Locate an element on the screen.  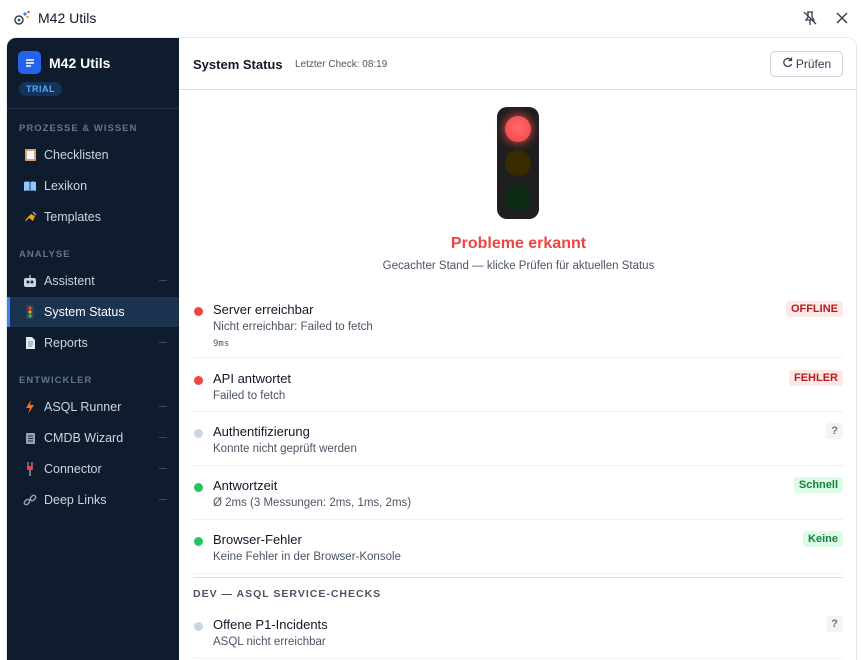
check-button-label: Prüfen is located at coordinates (813, 64).